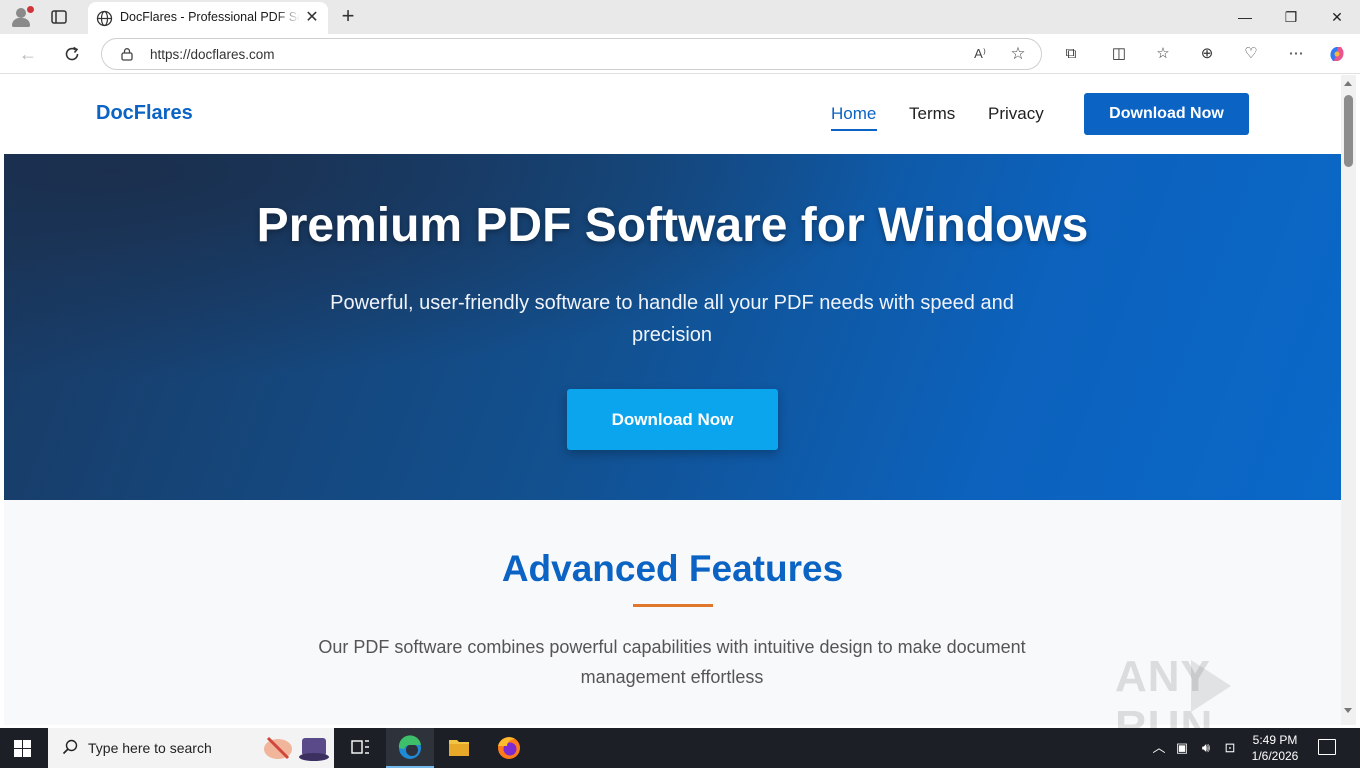 The width and height of the screenshot is (1360, 773). I want to click on anyrun-watermark: ANY RUN, so click(1215, 701).